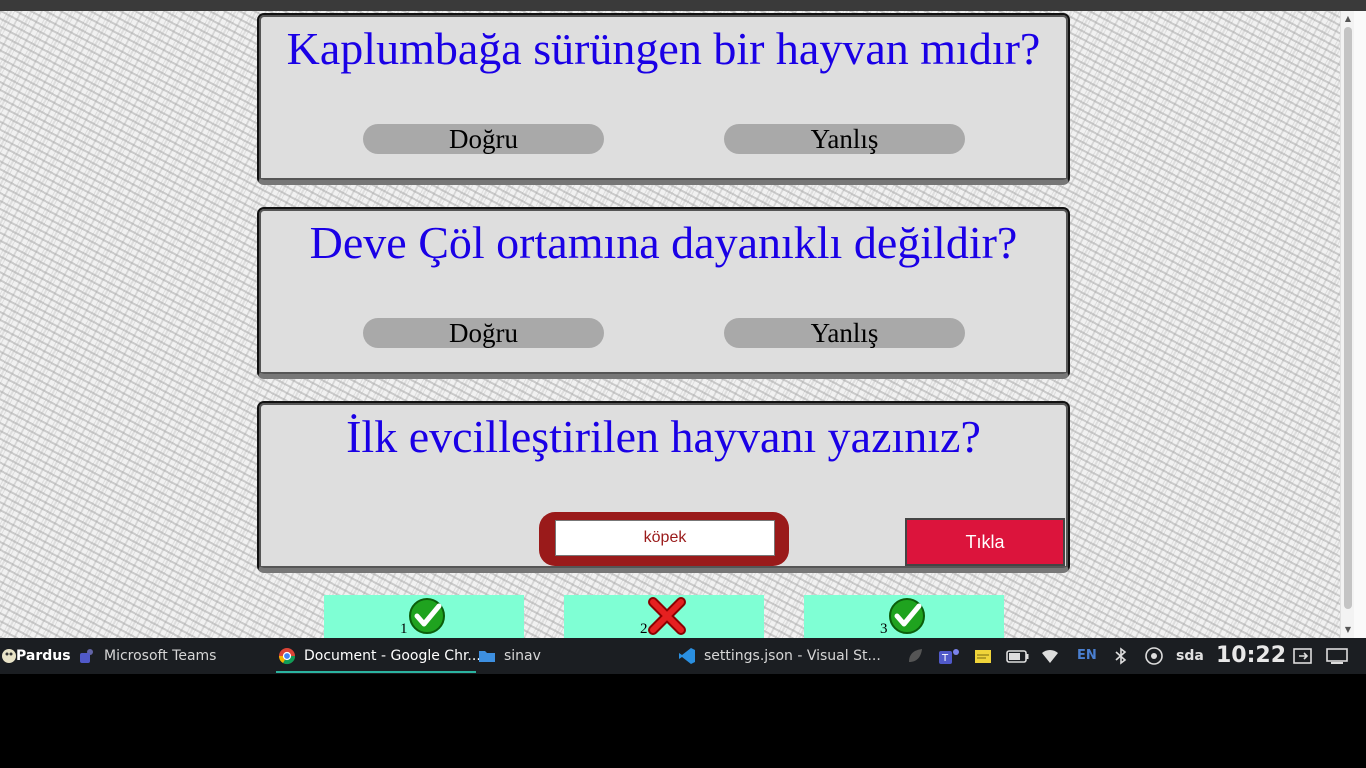  Describe the element at coordinates (644, 629) in the screenshot. I see `result-number: 2` at that location.